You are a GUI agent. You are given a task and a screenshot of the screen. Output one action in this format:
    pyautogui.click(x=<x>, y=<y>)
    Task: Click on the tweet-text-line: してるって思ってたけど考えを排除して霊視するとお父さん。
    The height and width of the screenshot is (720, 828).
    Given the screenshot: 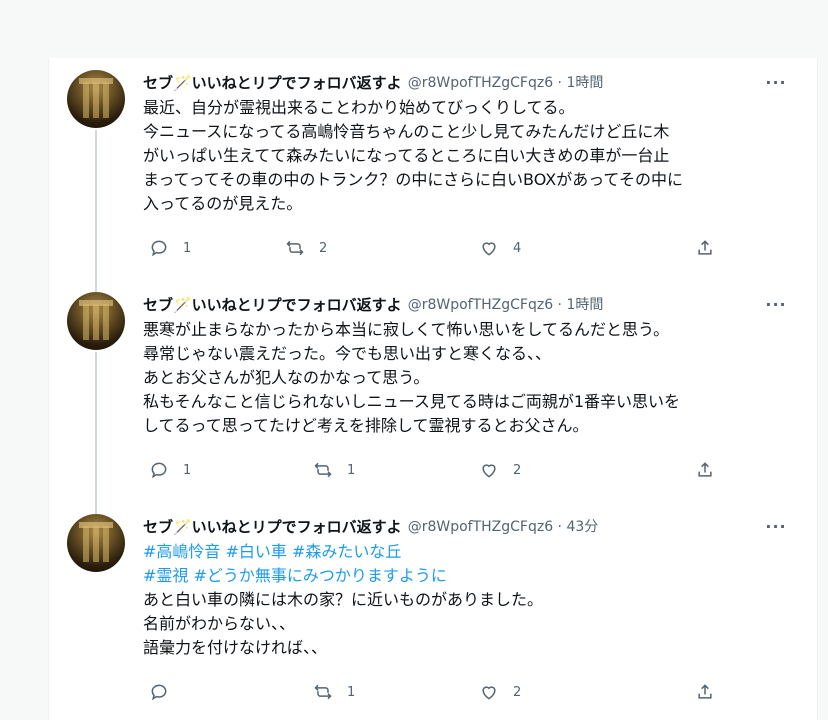 What is the action you would take?
    pyautogui.click(x=366, y=425)
    